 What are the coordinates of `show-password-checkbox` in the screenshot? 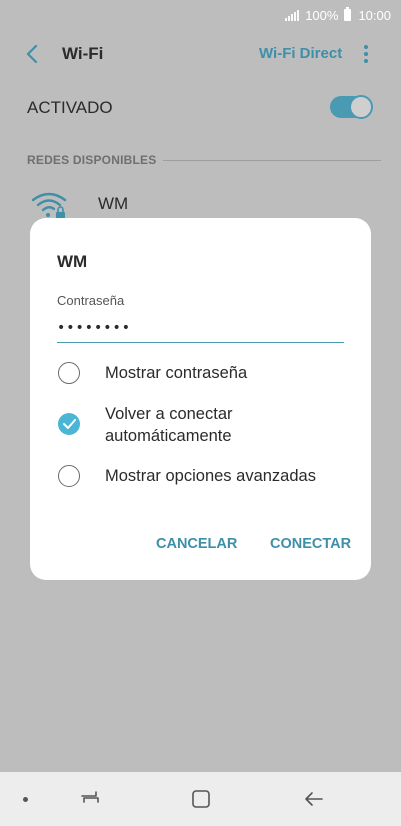 It's located at (69, 373).